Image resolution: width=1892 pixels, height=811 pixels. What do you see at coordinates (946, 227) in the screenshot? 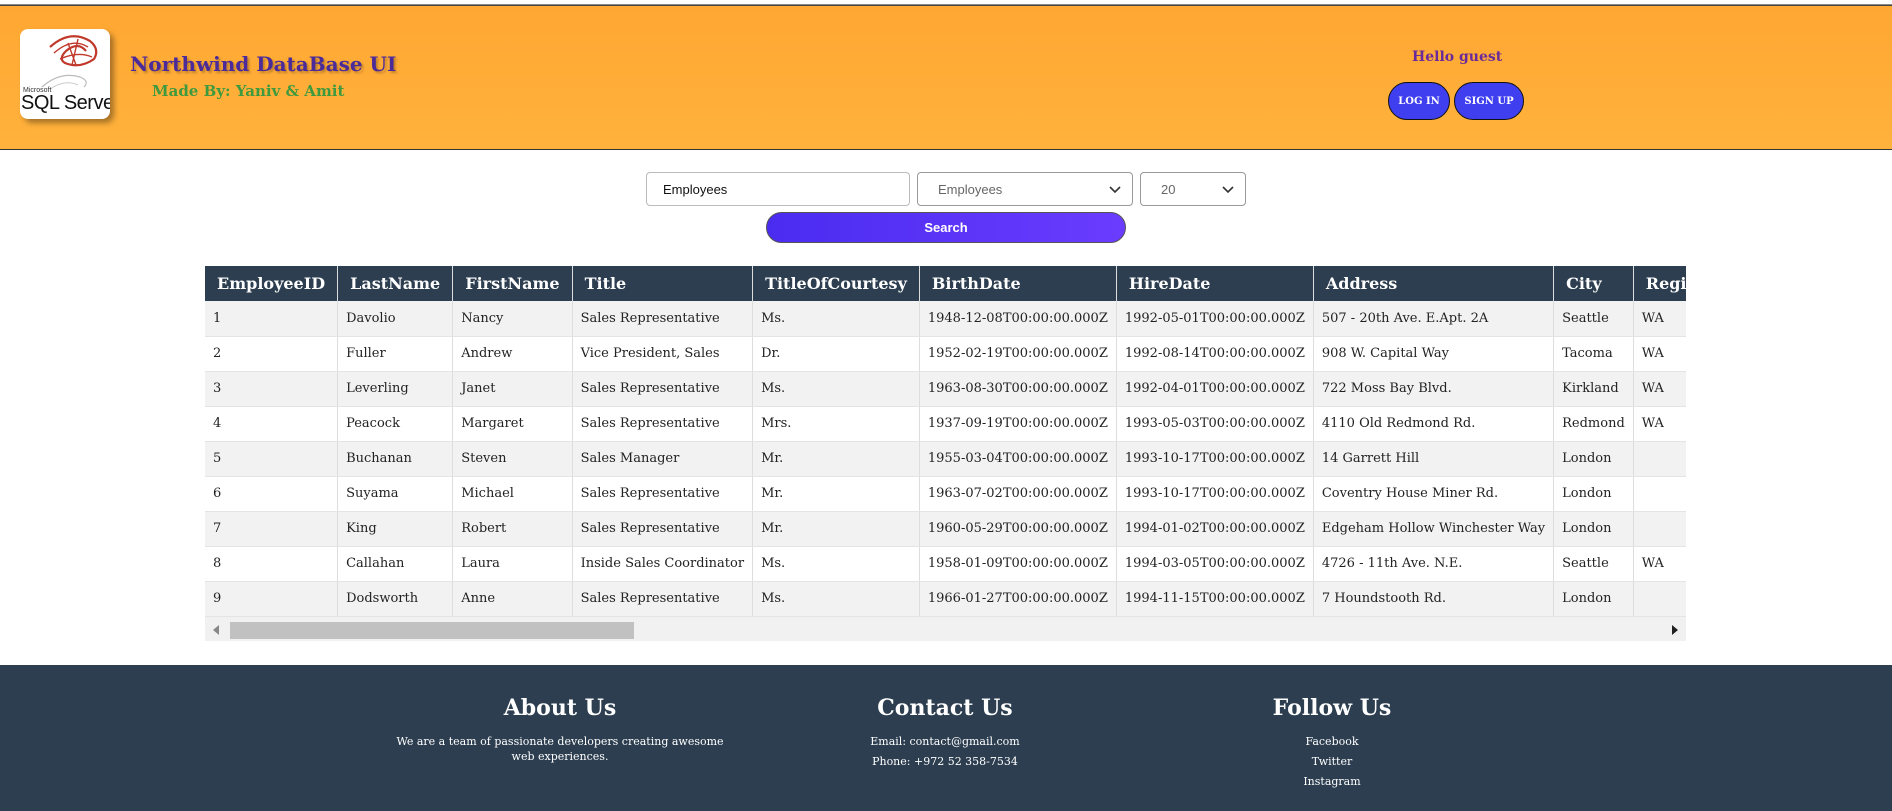
I see `search-button: Search` at bounding box center [946, 227].